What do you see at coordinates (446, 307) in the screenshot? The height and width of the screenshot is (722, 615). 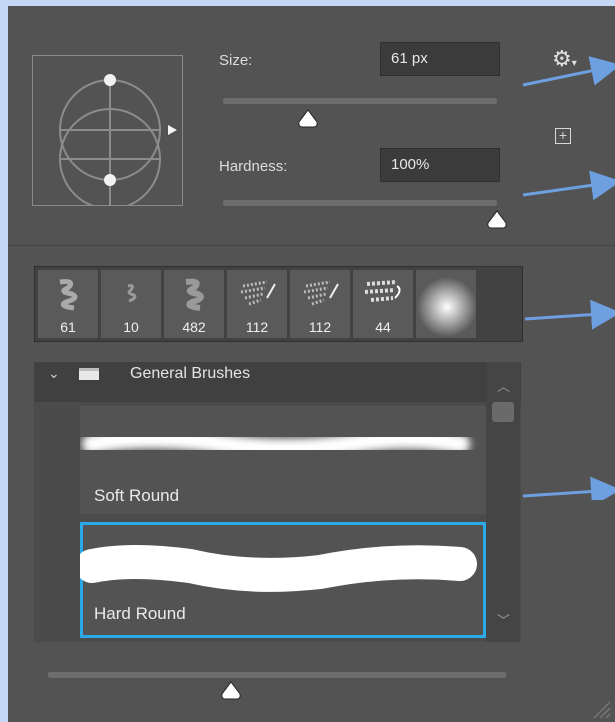 I see `soft-round-thumbnail` at bounding box center [446, 307].